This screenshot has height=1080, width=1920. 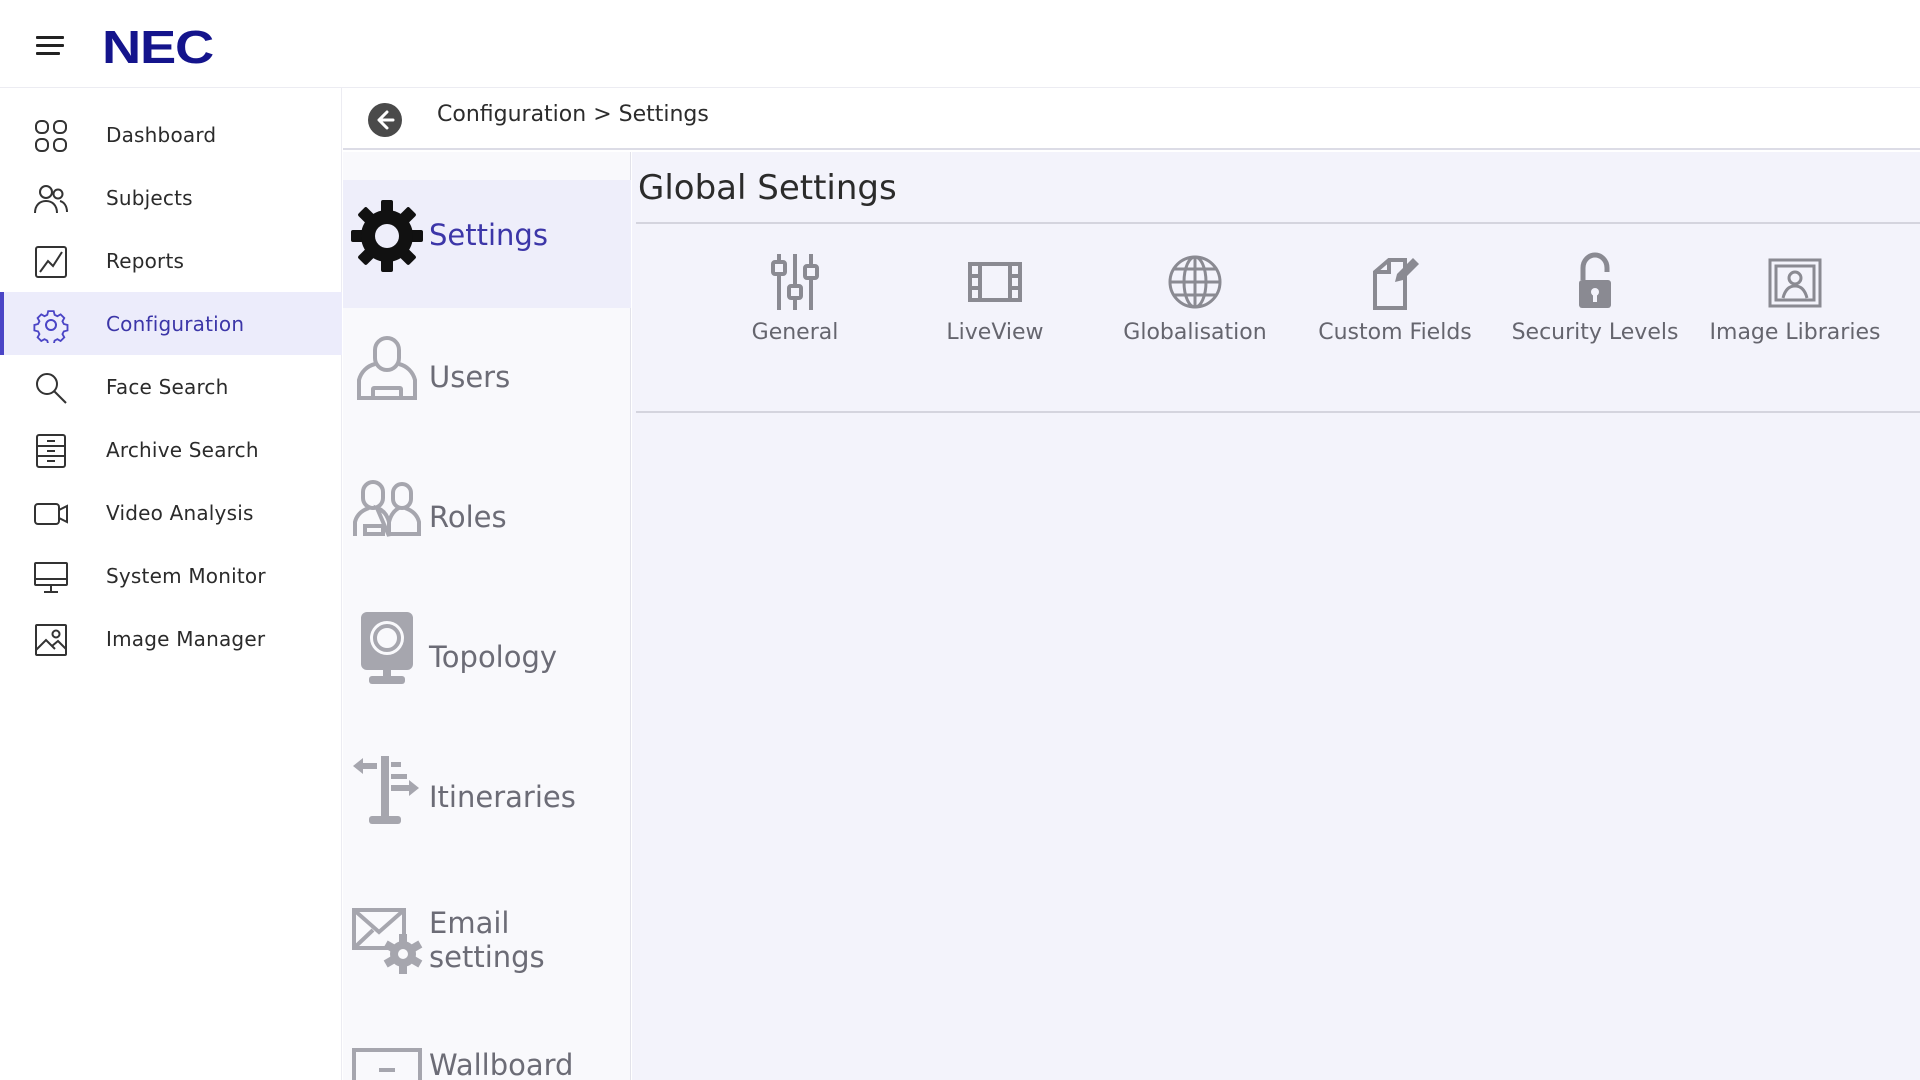 I want to click on monitor-icon, so click(x=51, y=577).